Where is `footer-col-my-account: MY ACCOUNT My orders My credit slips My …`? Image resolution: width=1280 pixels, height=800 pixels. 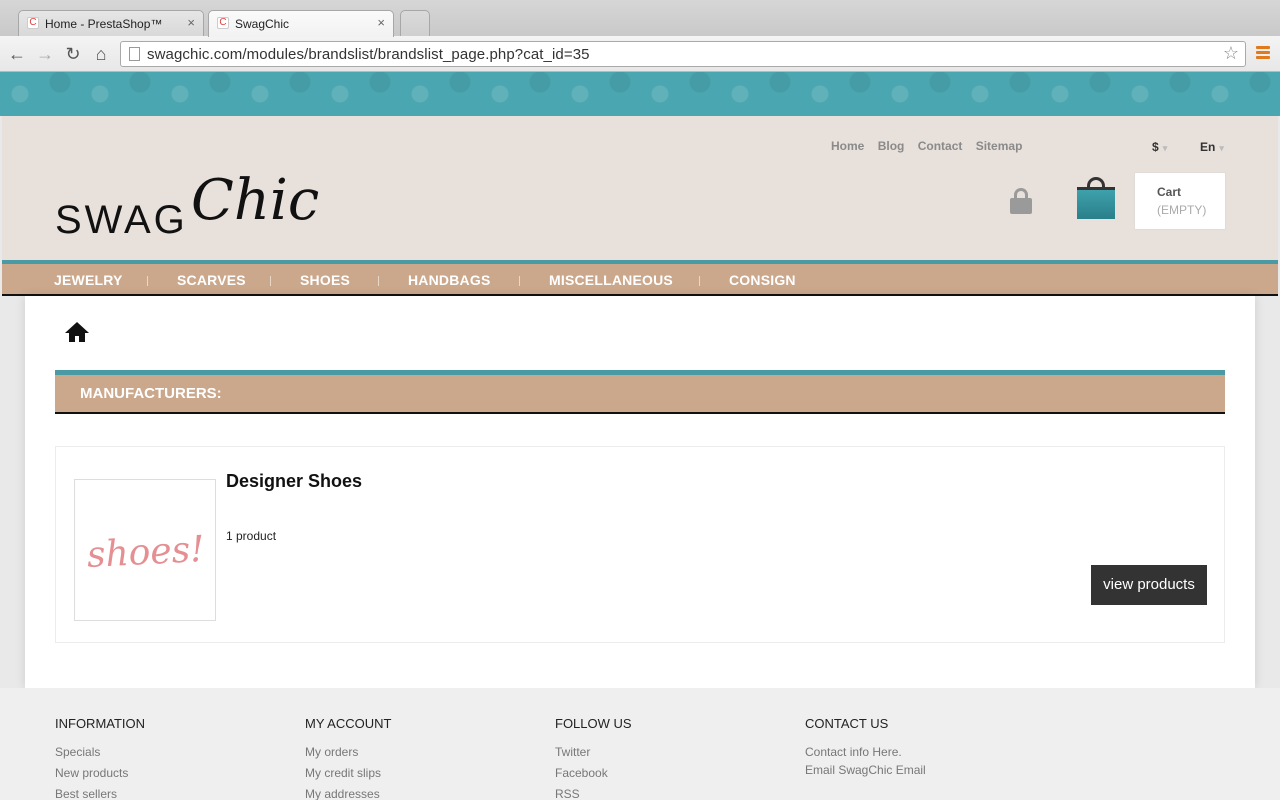 footer-col-my-account: MY ACCOUNT My orders My credit slips My … is located at coordinates (348, 758).